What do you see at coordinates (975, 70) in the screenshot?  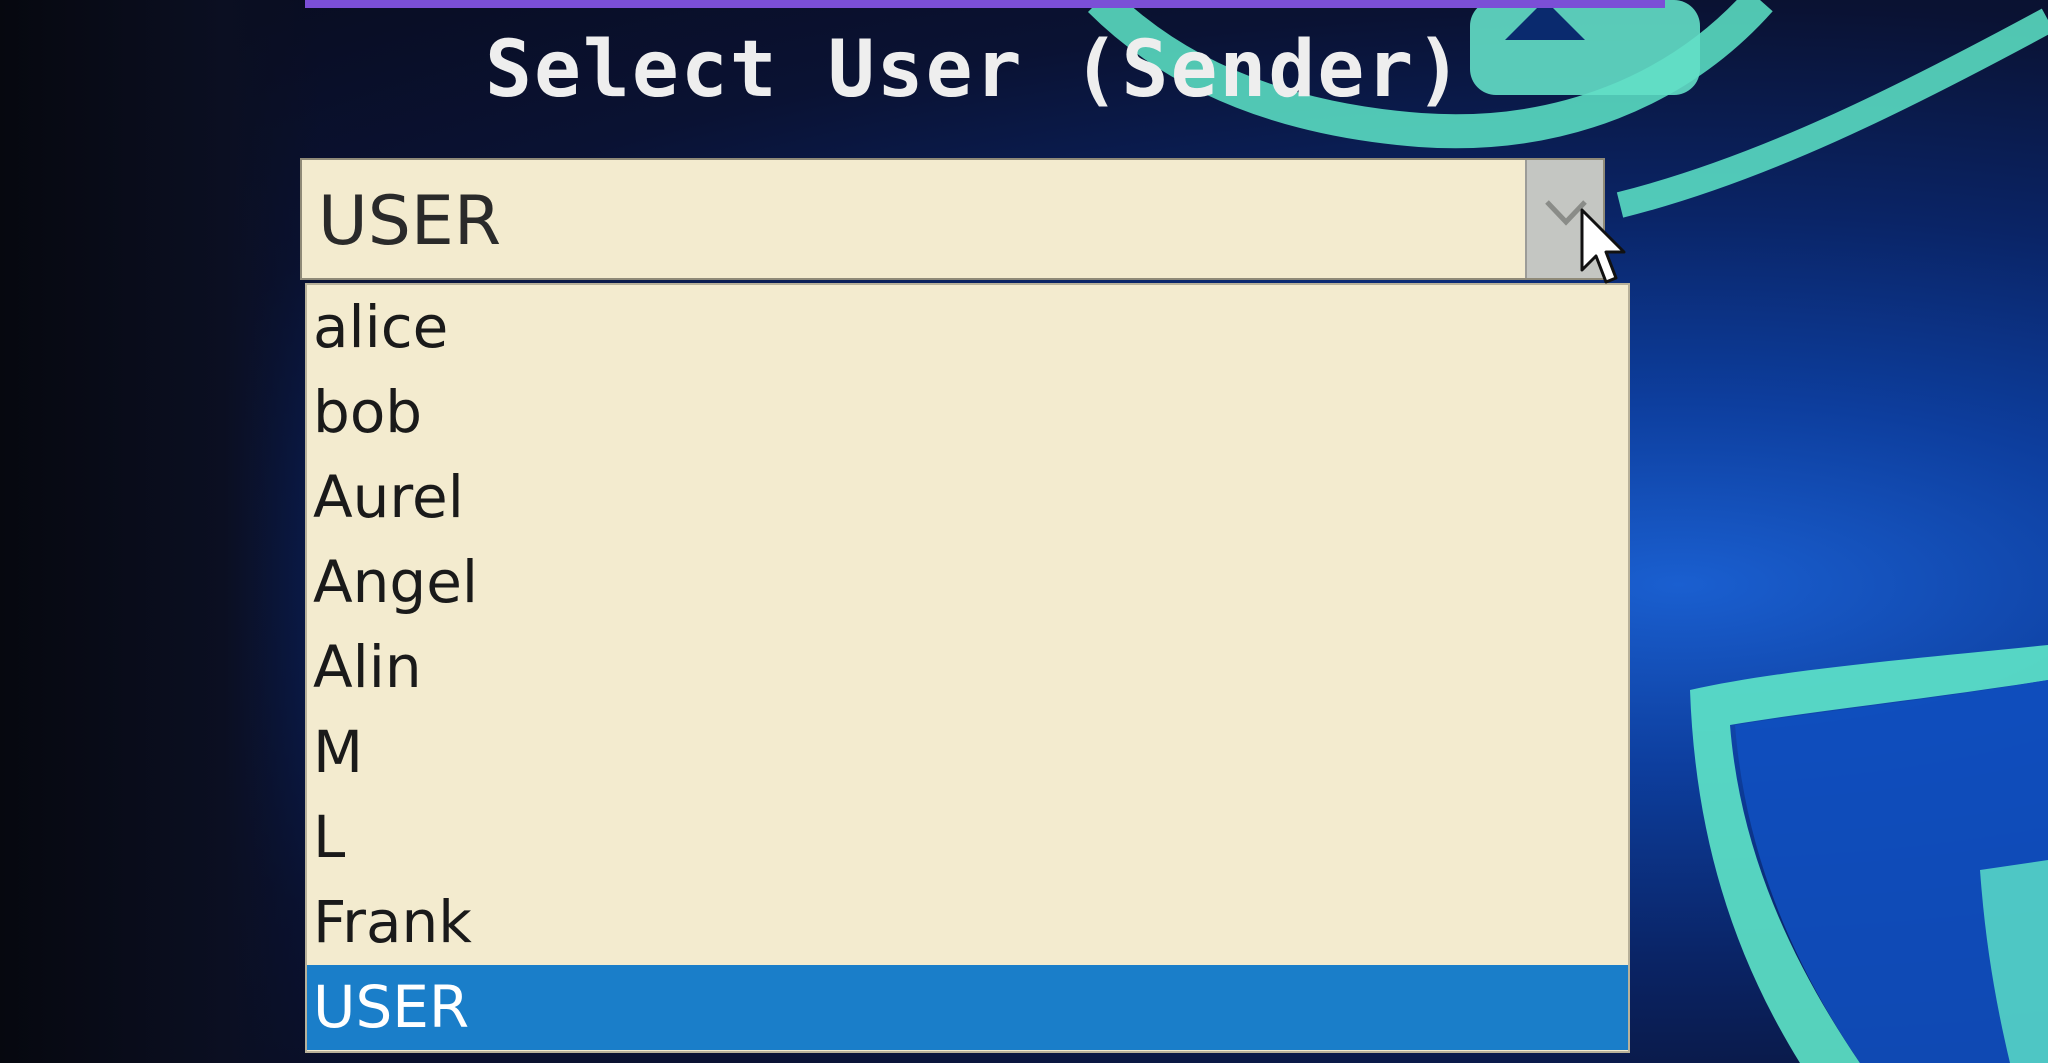 I see `dialog-title: Select User (Sender)` at bounding box center [975, 70].